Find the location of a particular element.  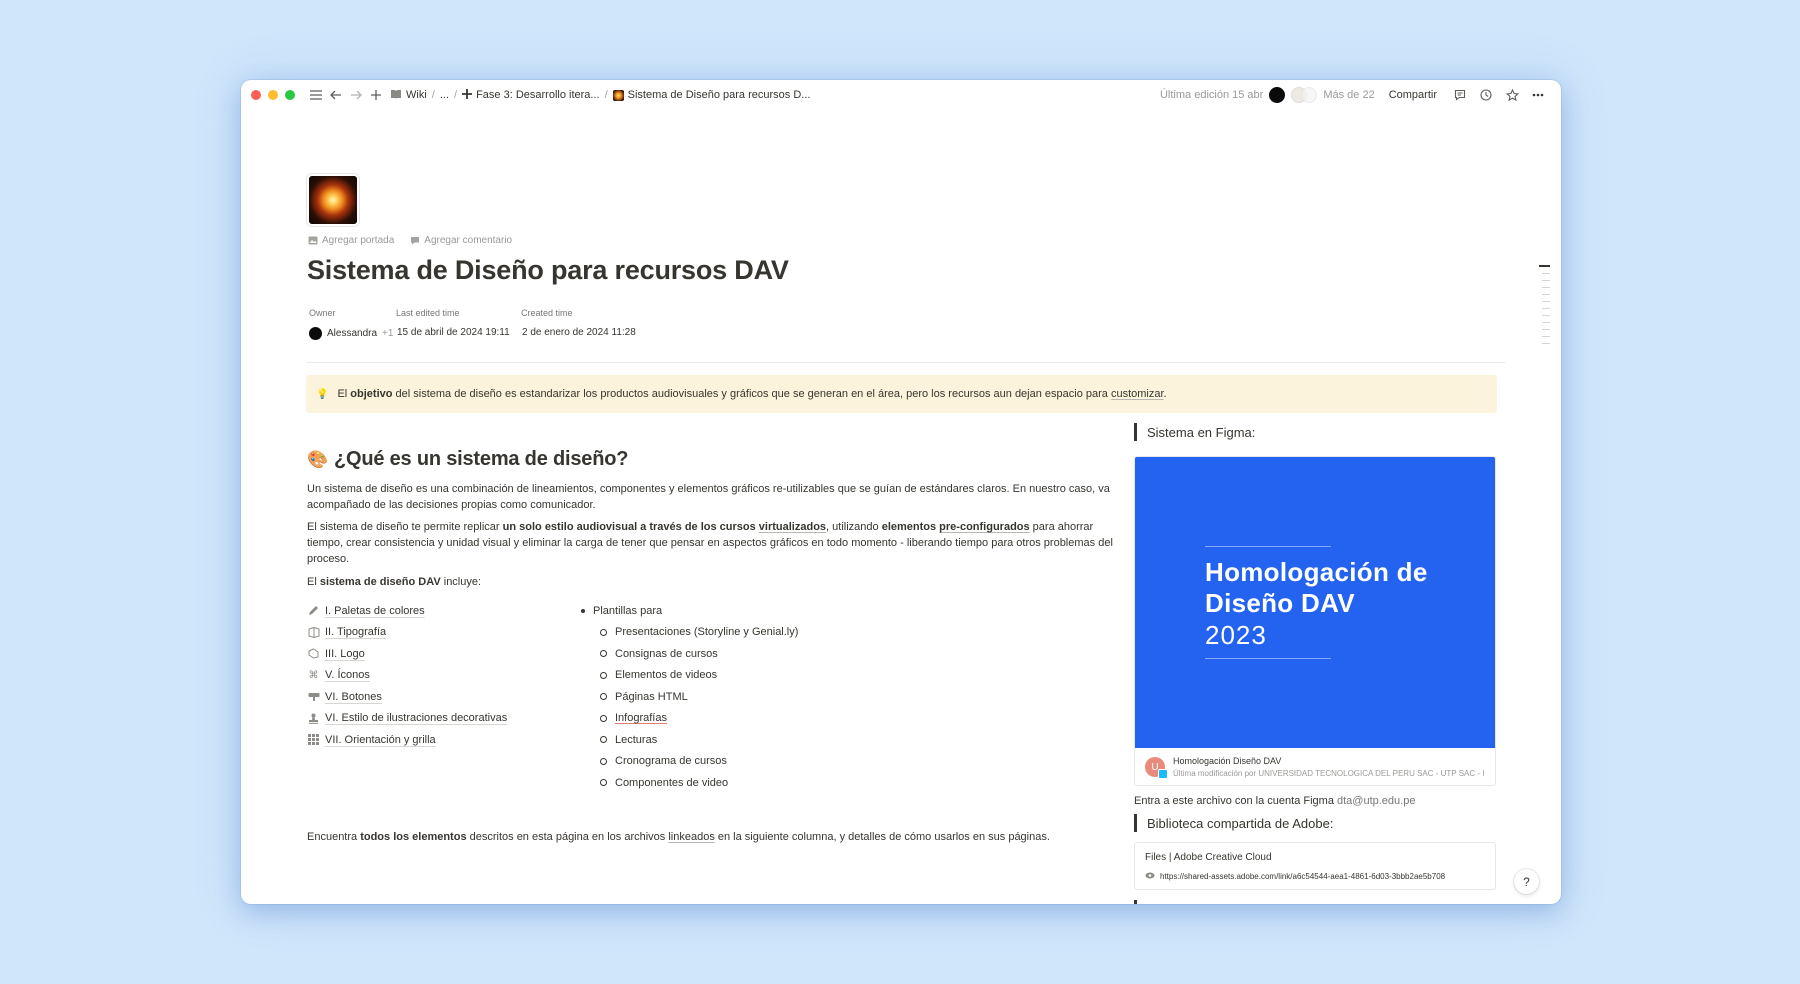

window-controls is located at coordinates (273, 95).